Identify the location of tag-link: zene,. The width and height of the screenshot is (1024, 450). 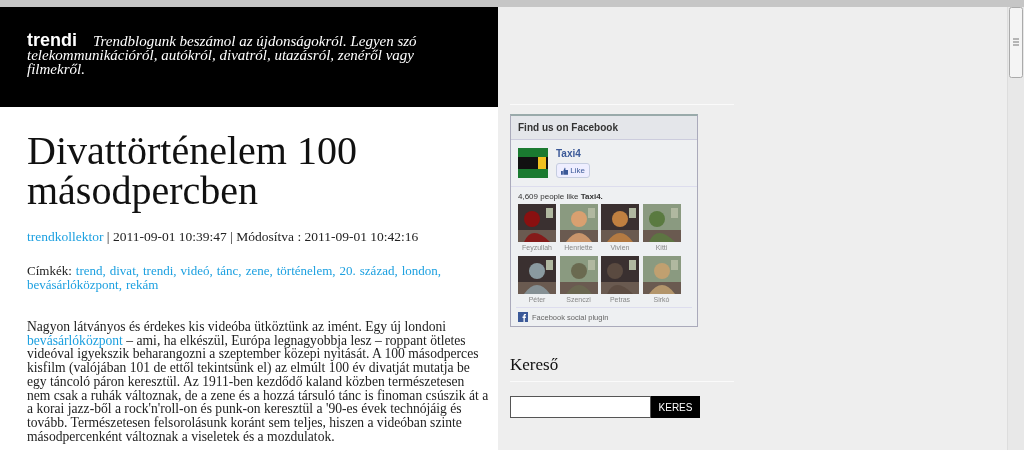
(259, 271).